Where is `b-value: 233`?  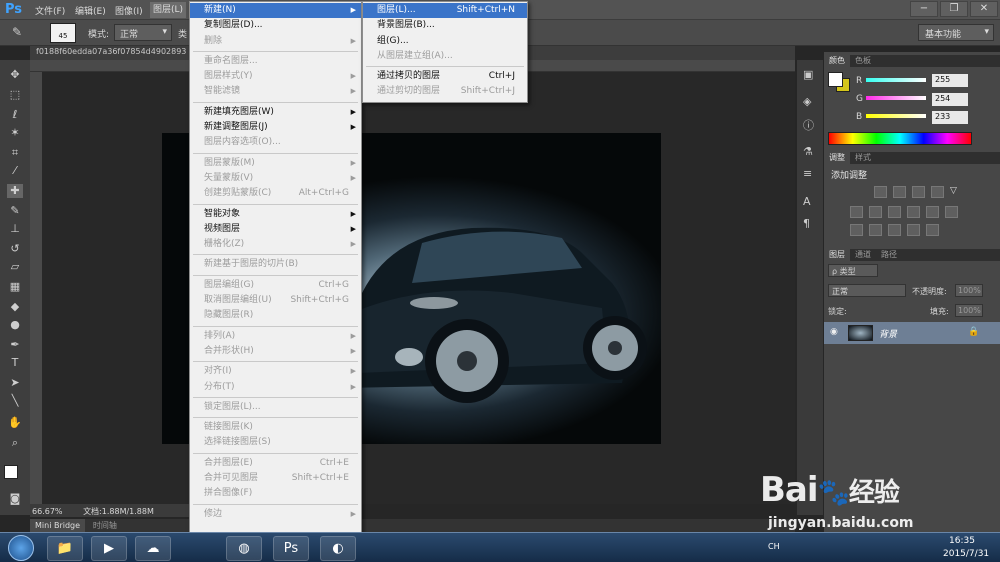 b-value: 233 is located at coordinates (950, 117).